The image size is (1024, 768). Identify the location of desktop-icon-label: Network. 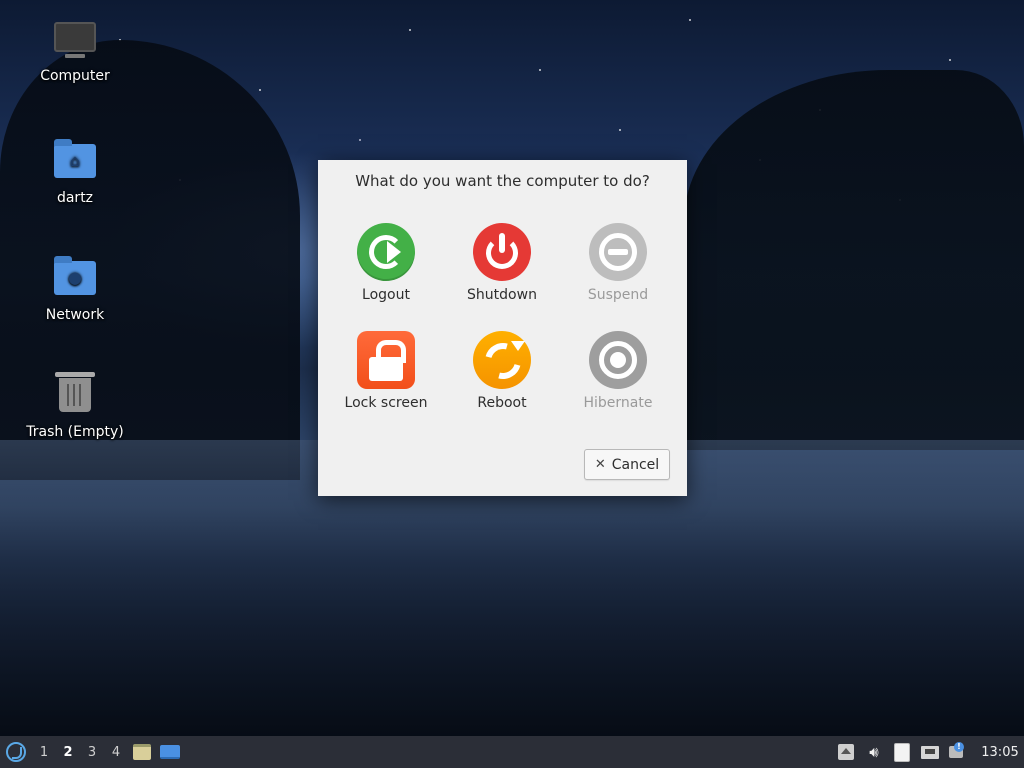
(75, 315).